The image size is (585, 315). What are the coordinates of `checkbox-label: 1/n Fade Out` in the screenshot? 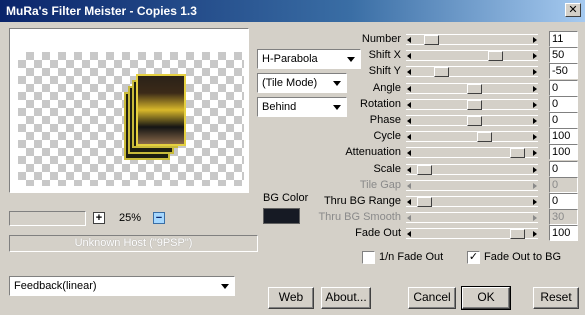 It's located at (411, 257).